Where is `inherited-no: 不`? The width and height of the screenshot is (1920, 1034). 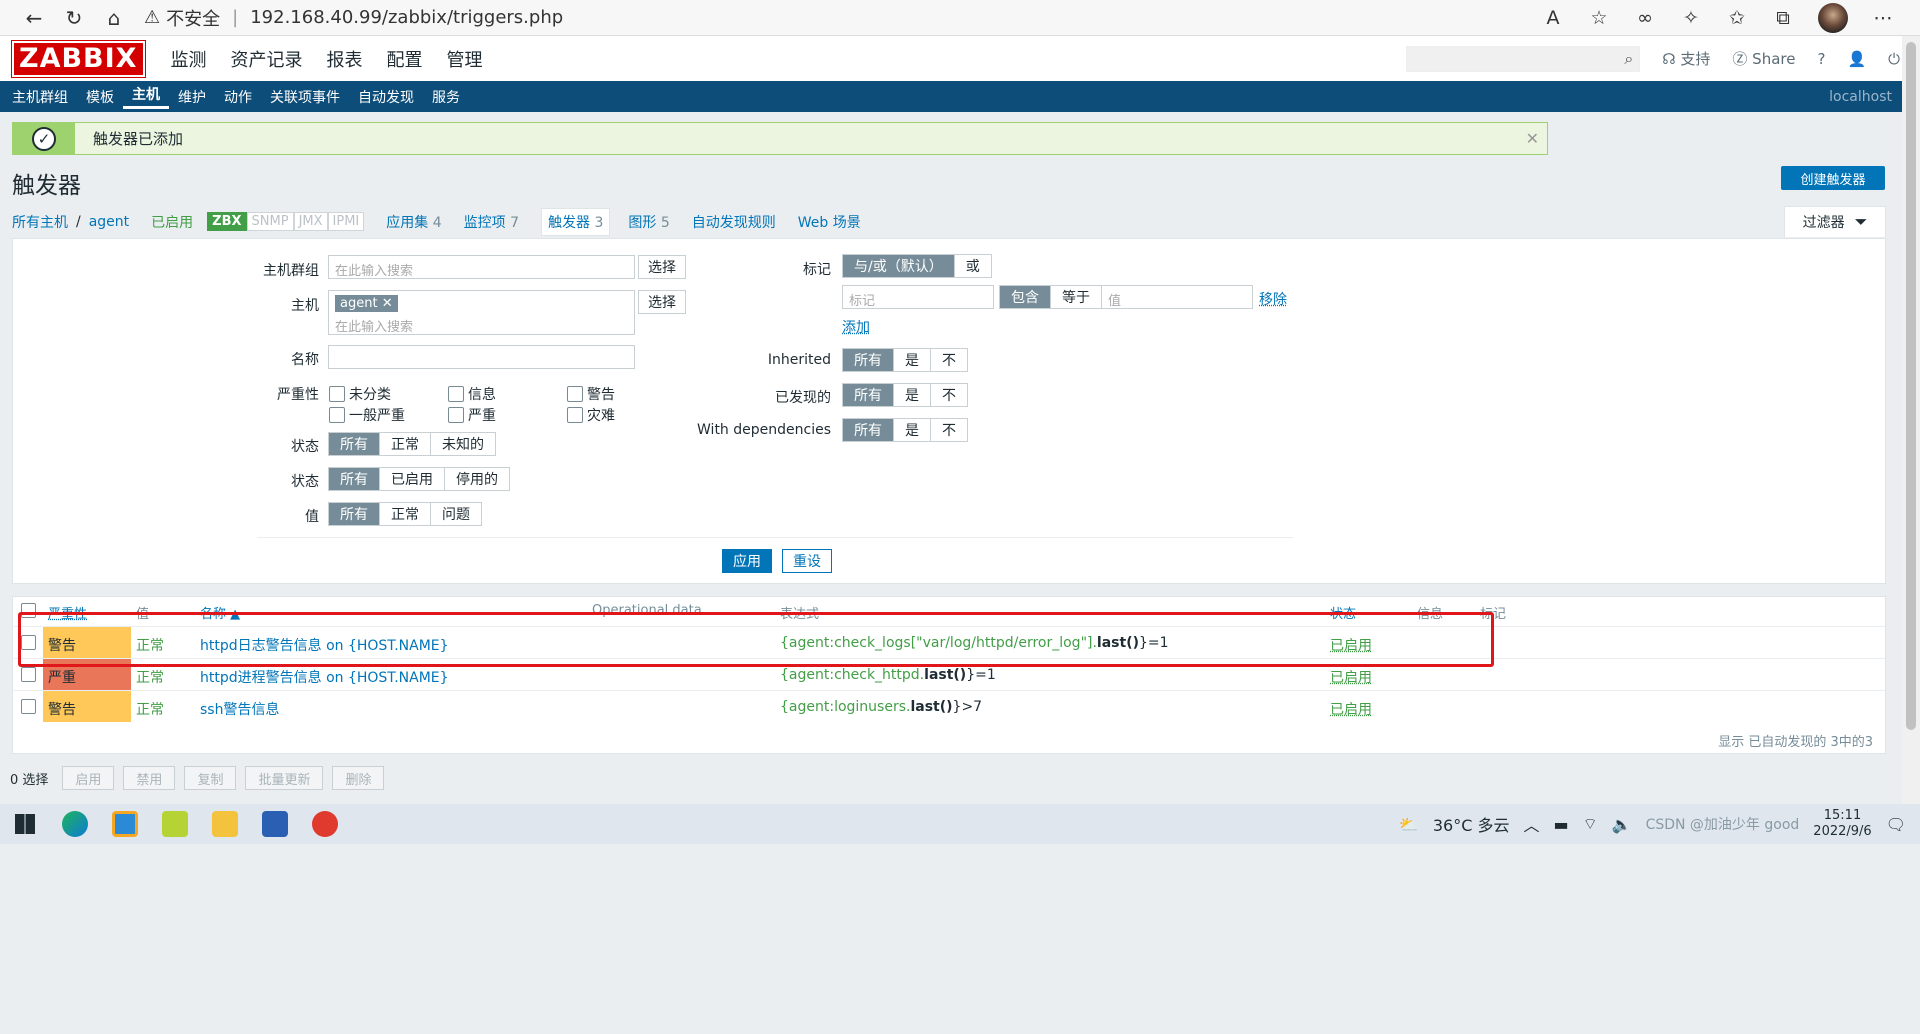 inherited-no: 不 is located at coordinates (949, 360).